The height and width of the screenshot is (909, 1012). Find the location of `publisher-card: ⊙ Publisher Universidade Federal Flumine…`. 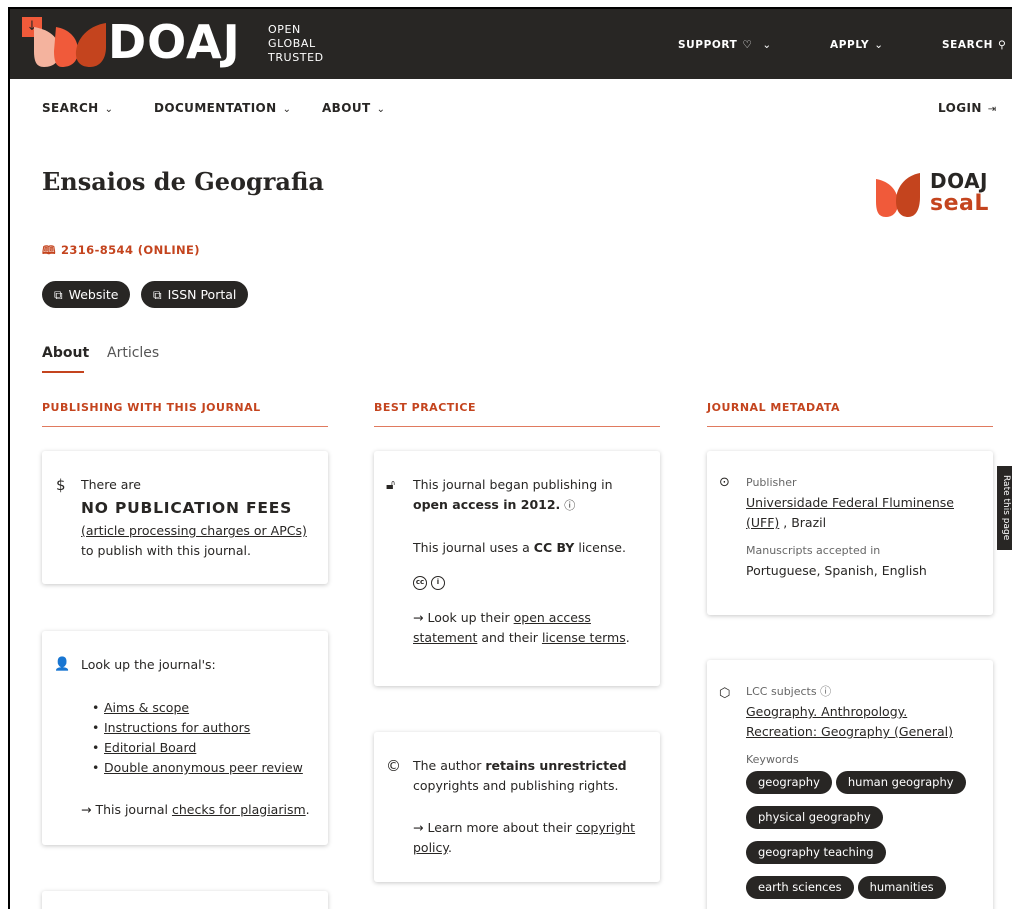

publisher-card: ⊙ Publisher Universidade Federal Flumine… is located at coordinates (850, 533).